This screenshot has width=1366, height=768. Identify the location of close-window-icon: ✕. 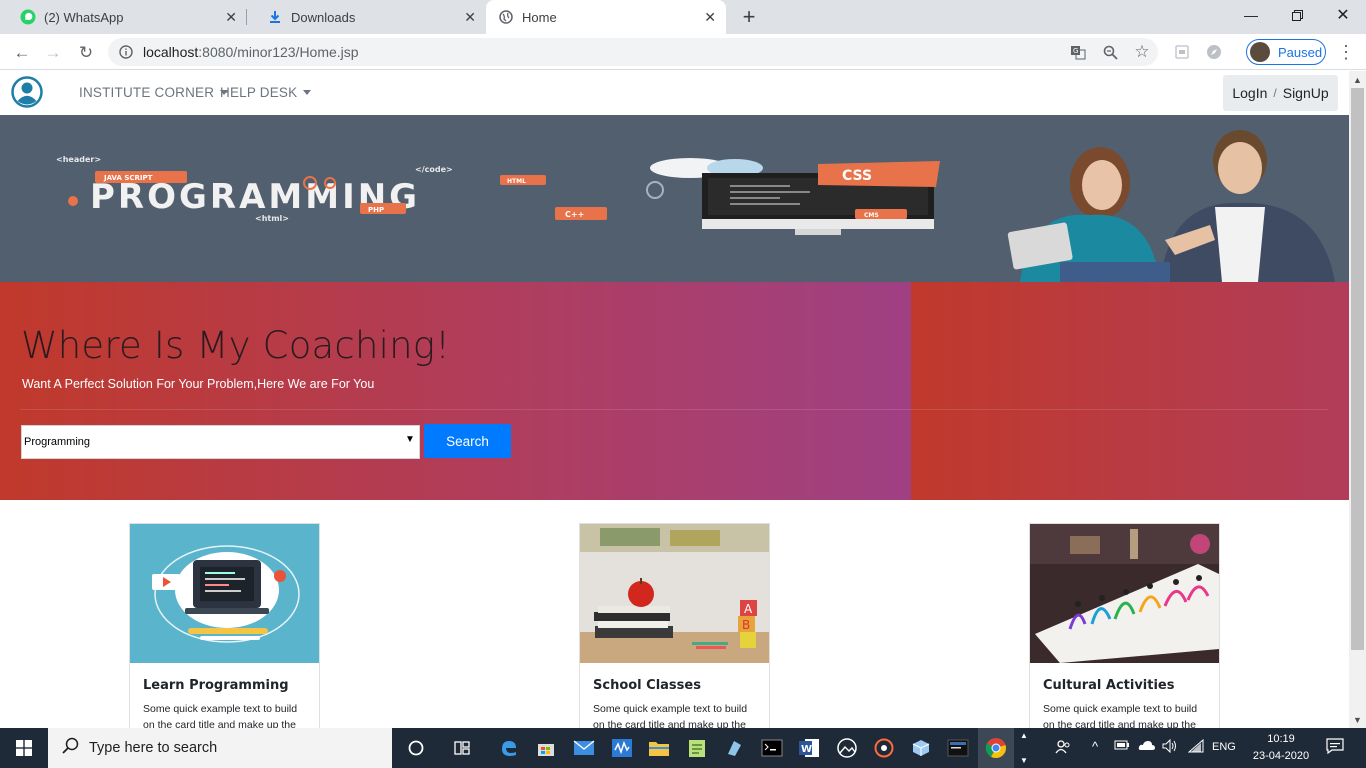
(1343, 15).